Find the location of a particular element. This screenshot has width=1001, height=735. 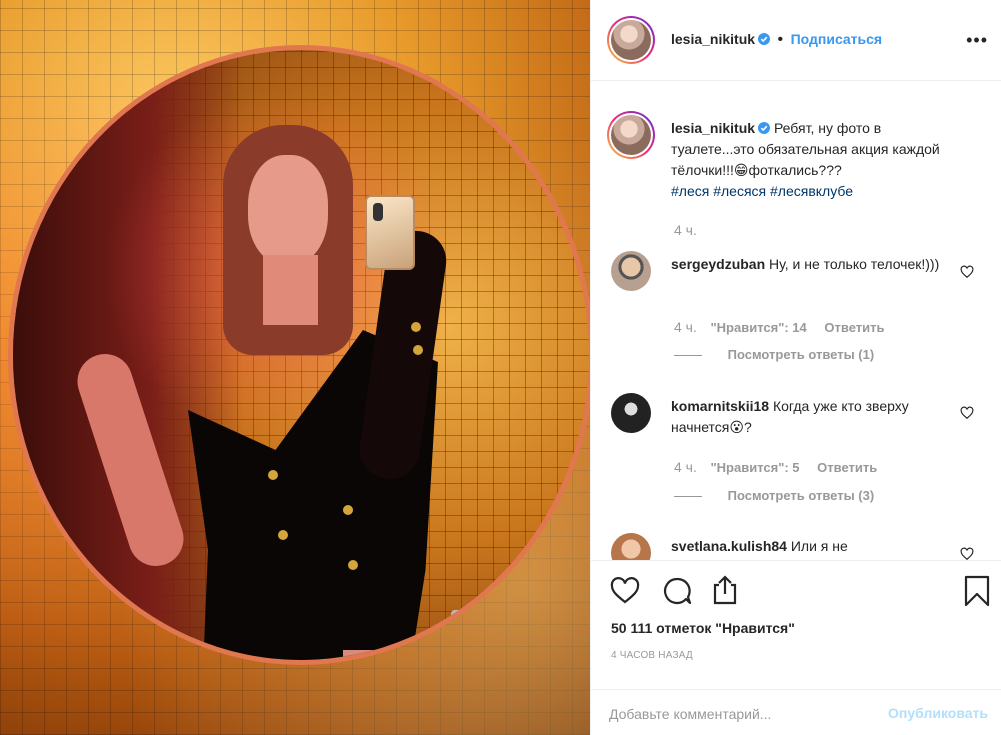

comment: sergeydzuban Ну, и не только телочек!))) is located at coordinates (811, 264).